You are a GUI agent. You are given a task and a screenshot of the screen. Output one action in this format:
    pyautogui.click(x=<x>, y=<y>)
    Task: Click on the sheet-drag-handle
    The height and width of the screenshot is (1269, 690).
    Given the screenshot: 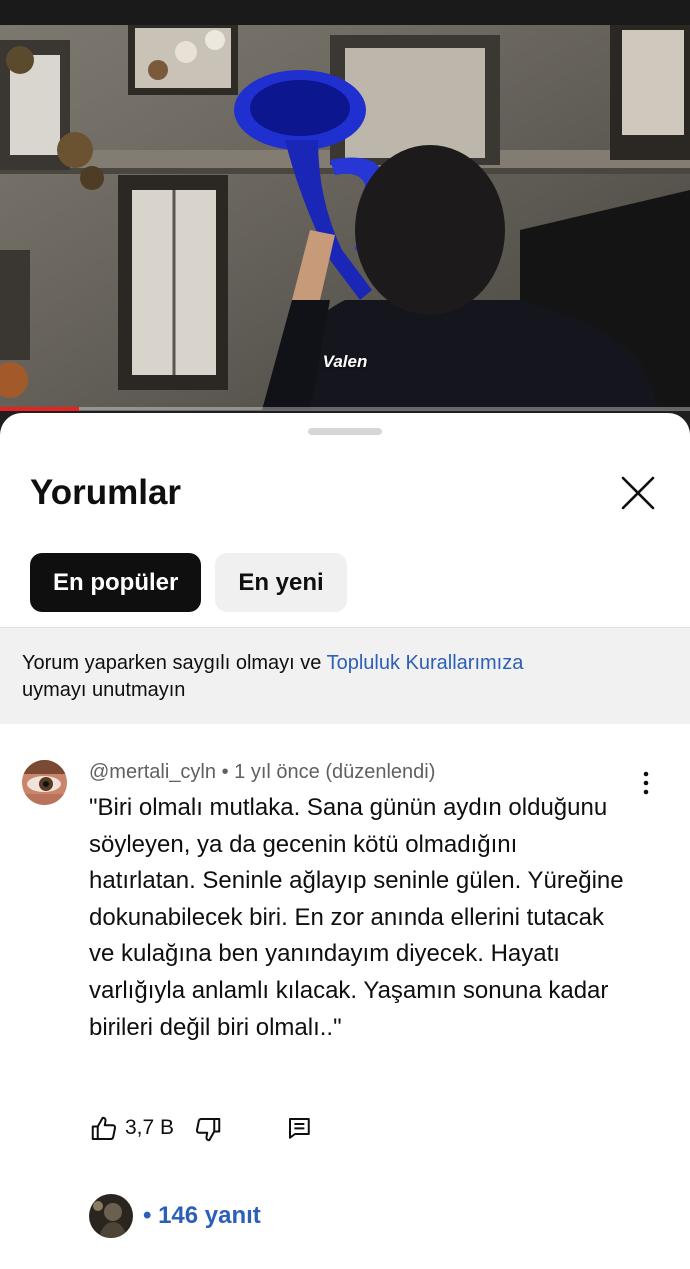 What is the action you would take?
    pyautogui.click(x=345, y=431)
    